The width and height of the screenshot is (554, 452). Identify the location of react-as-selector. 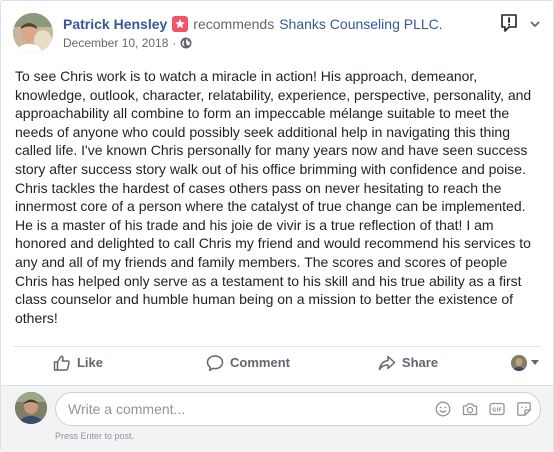
(525, 362).